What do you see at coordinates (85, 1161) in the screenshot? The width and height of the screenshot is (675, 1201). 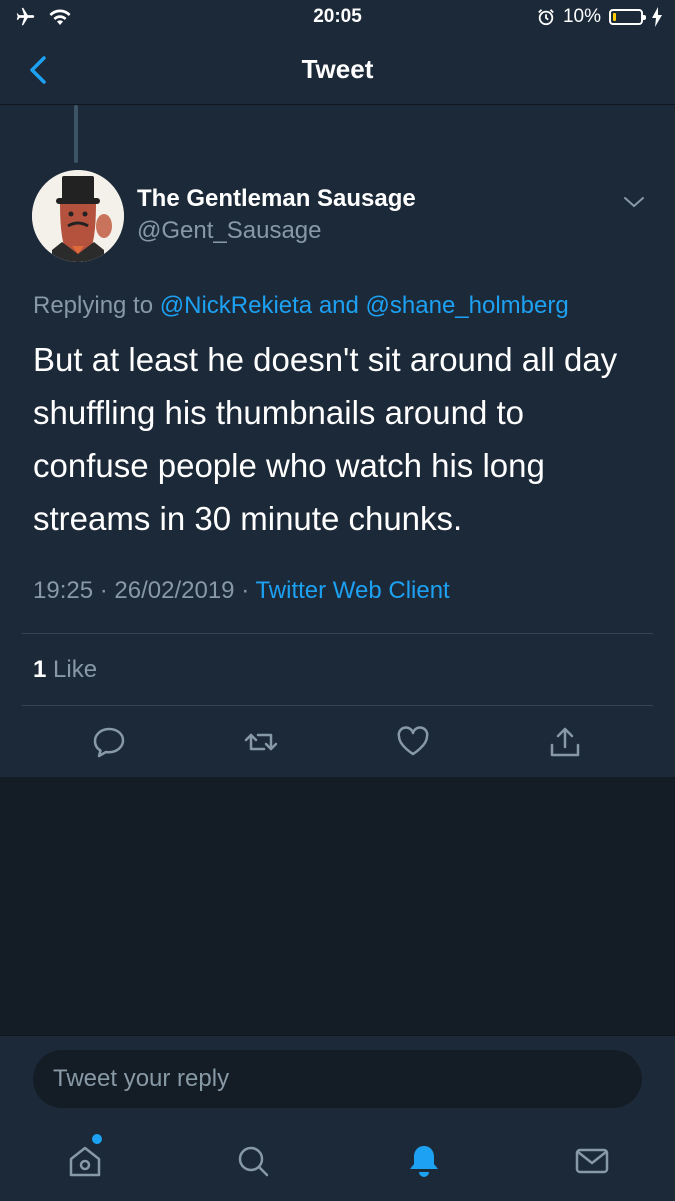 I see `home-icon` at bounding box center [85, 1161].